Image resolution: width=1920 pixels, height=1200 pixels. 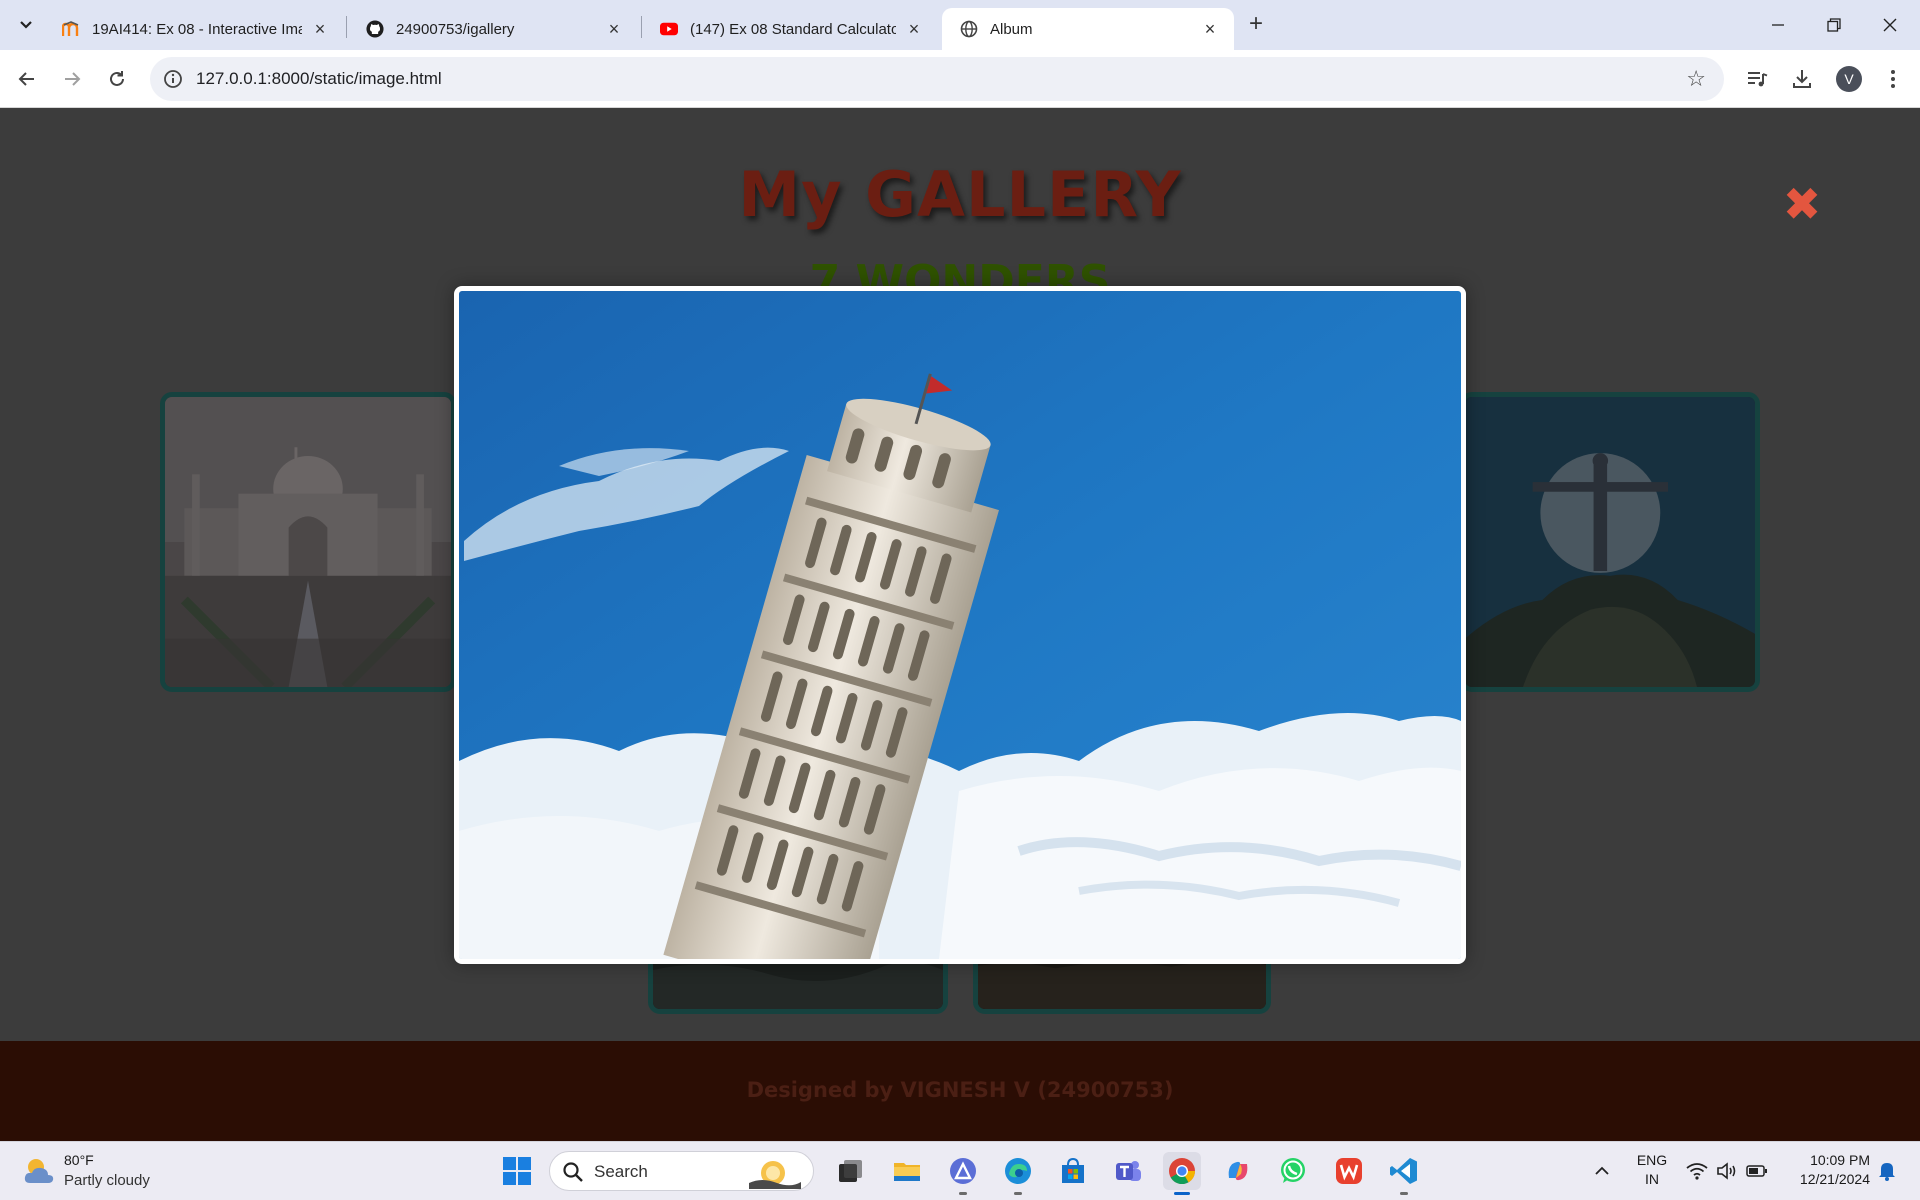 I want to click on page-title: My GALLERY, so click(x=960, y=194).